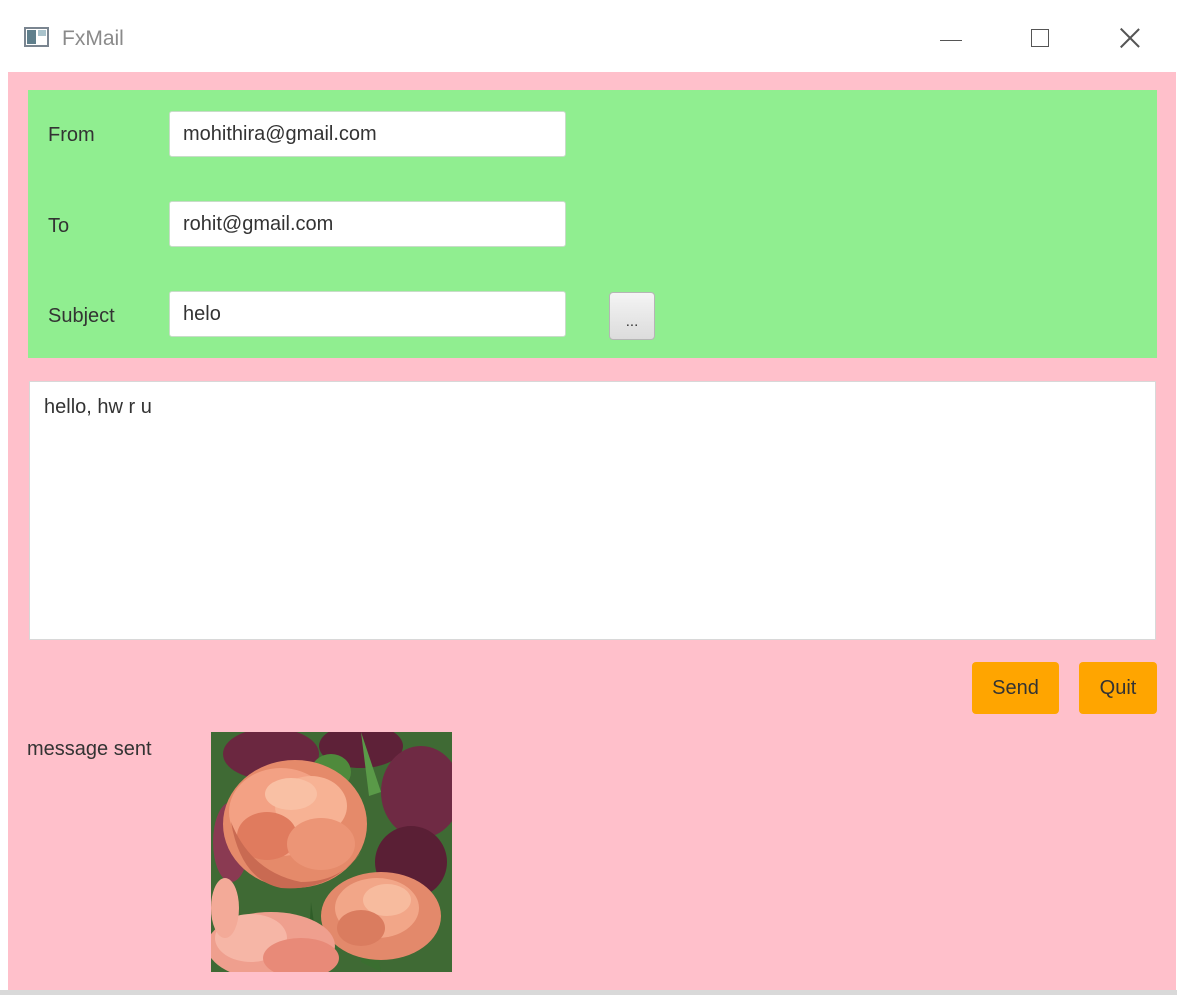  Describe the element at coordinates (367, 314) in the screenshot. I see `subject-field` at that location.